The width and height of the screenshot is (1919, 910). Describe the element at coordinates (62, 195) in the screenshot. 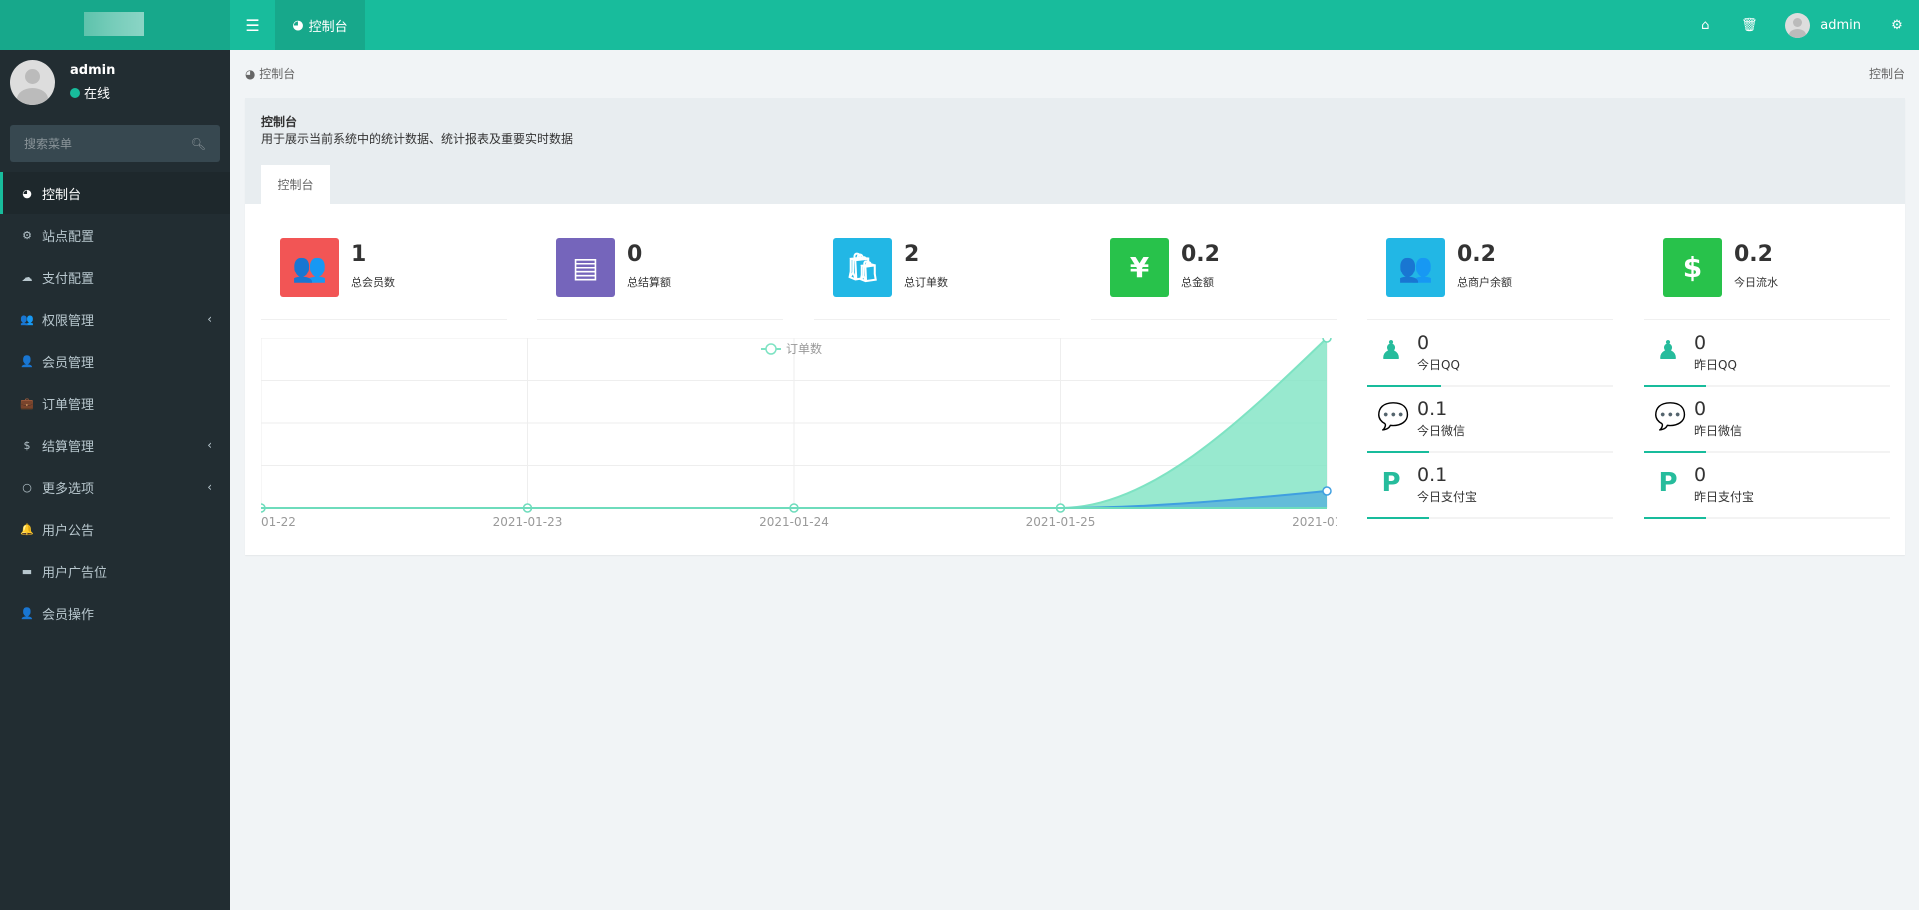

I see `sidebar-item-label: 控制台` at that location.